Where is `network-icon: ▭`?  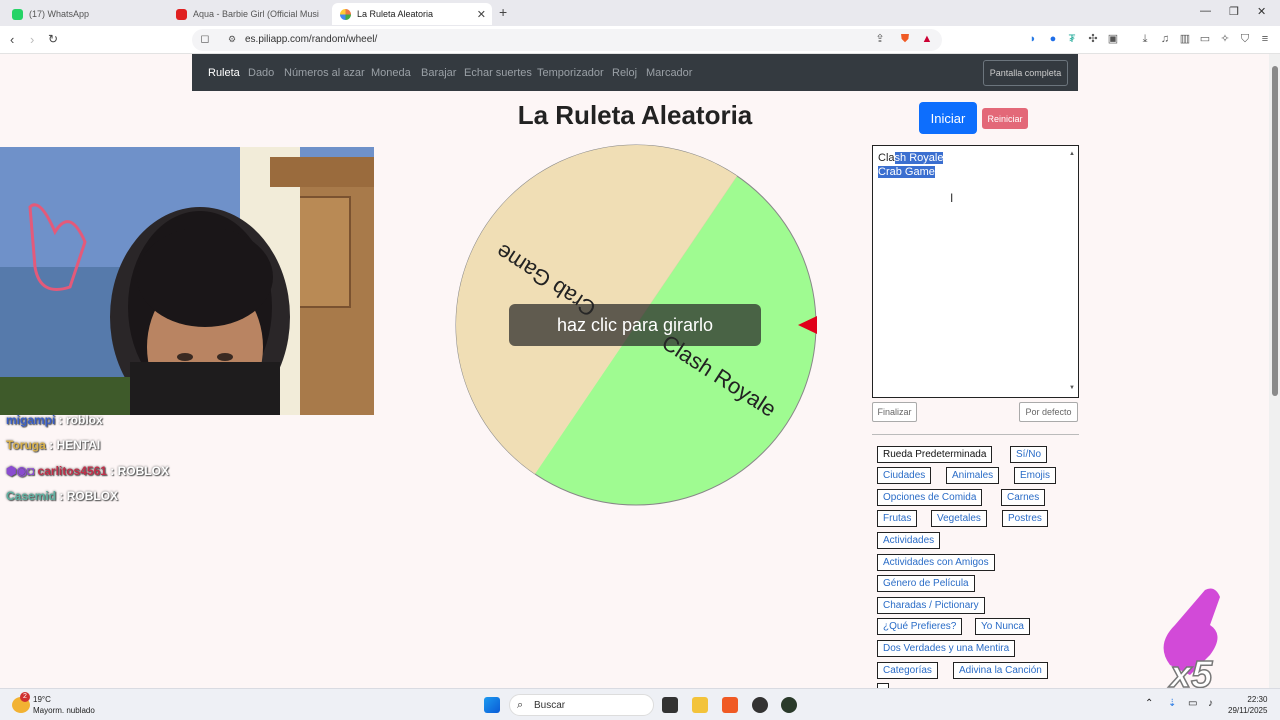
network-icon: ▭ is located at coordinates (1192, 703).